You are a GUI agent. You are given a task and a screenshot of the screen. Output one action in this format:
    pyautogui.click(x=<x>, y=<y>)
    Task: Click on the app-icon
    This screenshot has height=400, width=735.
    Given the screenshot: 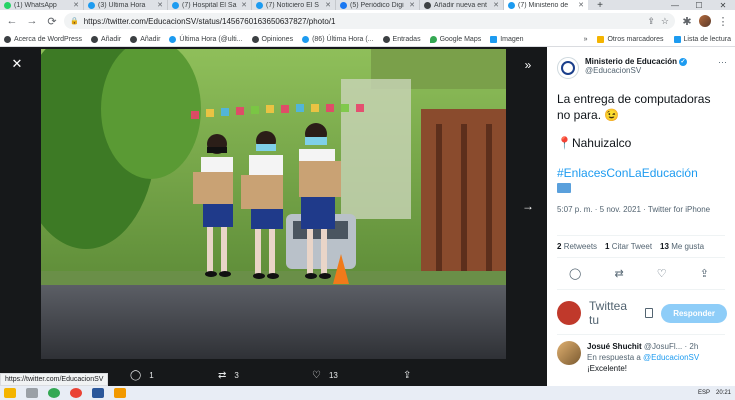 What is the action you would take?
    pyautogui.click(x=32, y=393)
    